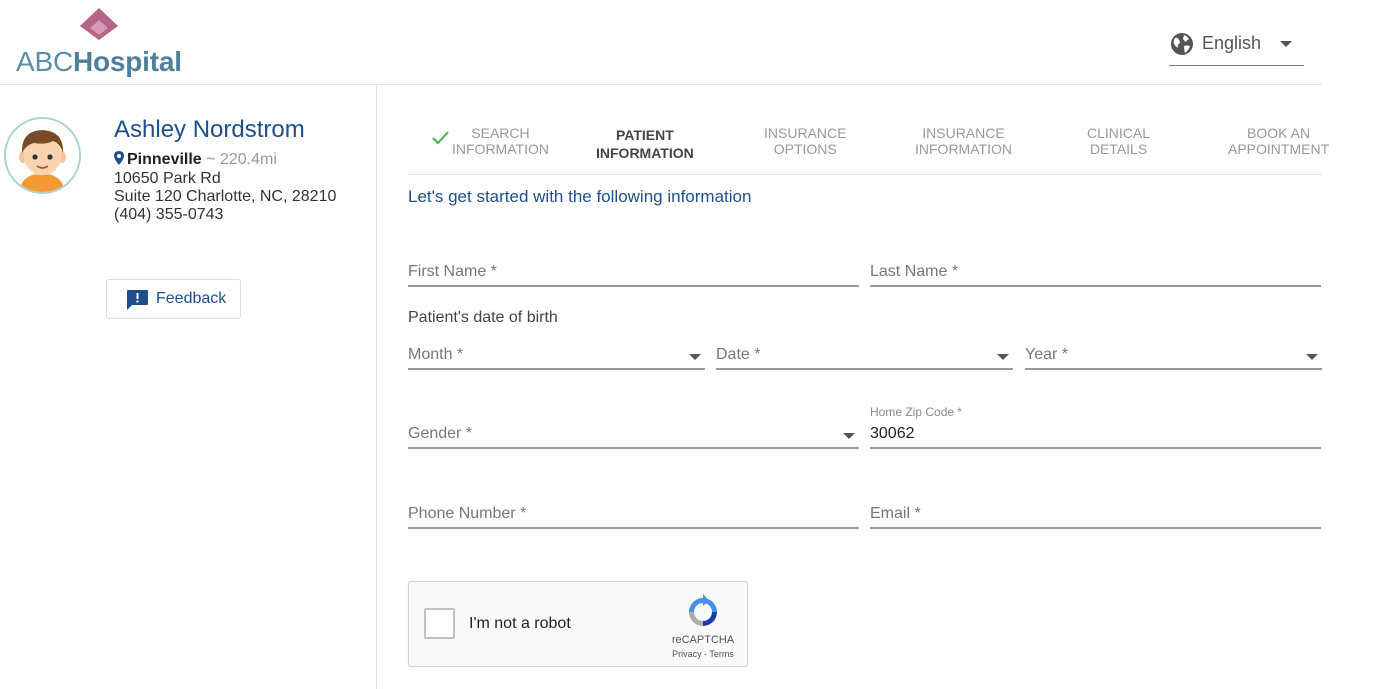 Image resolution: width=1389 pixels, height=689 pixels. Describe the element at coordinates (556, 358) in the screenshot. I see `month-select: Month *` at that location.